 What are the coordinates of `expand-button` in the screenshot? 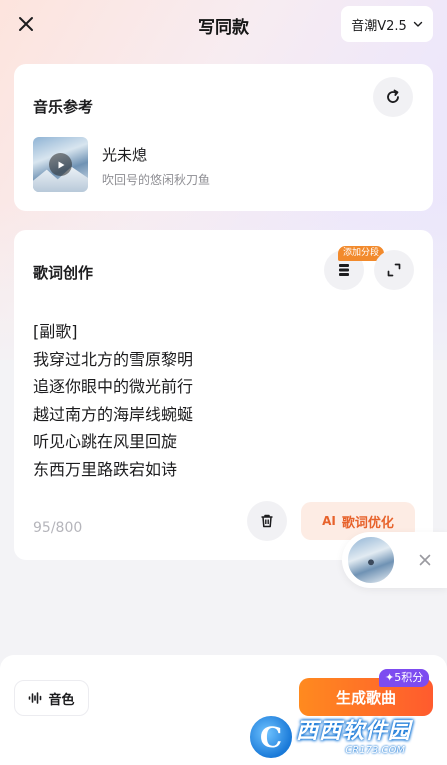 It's located at (394, 270).